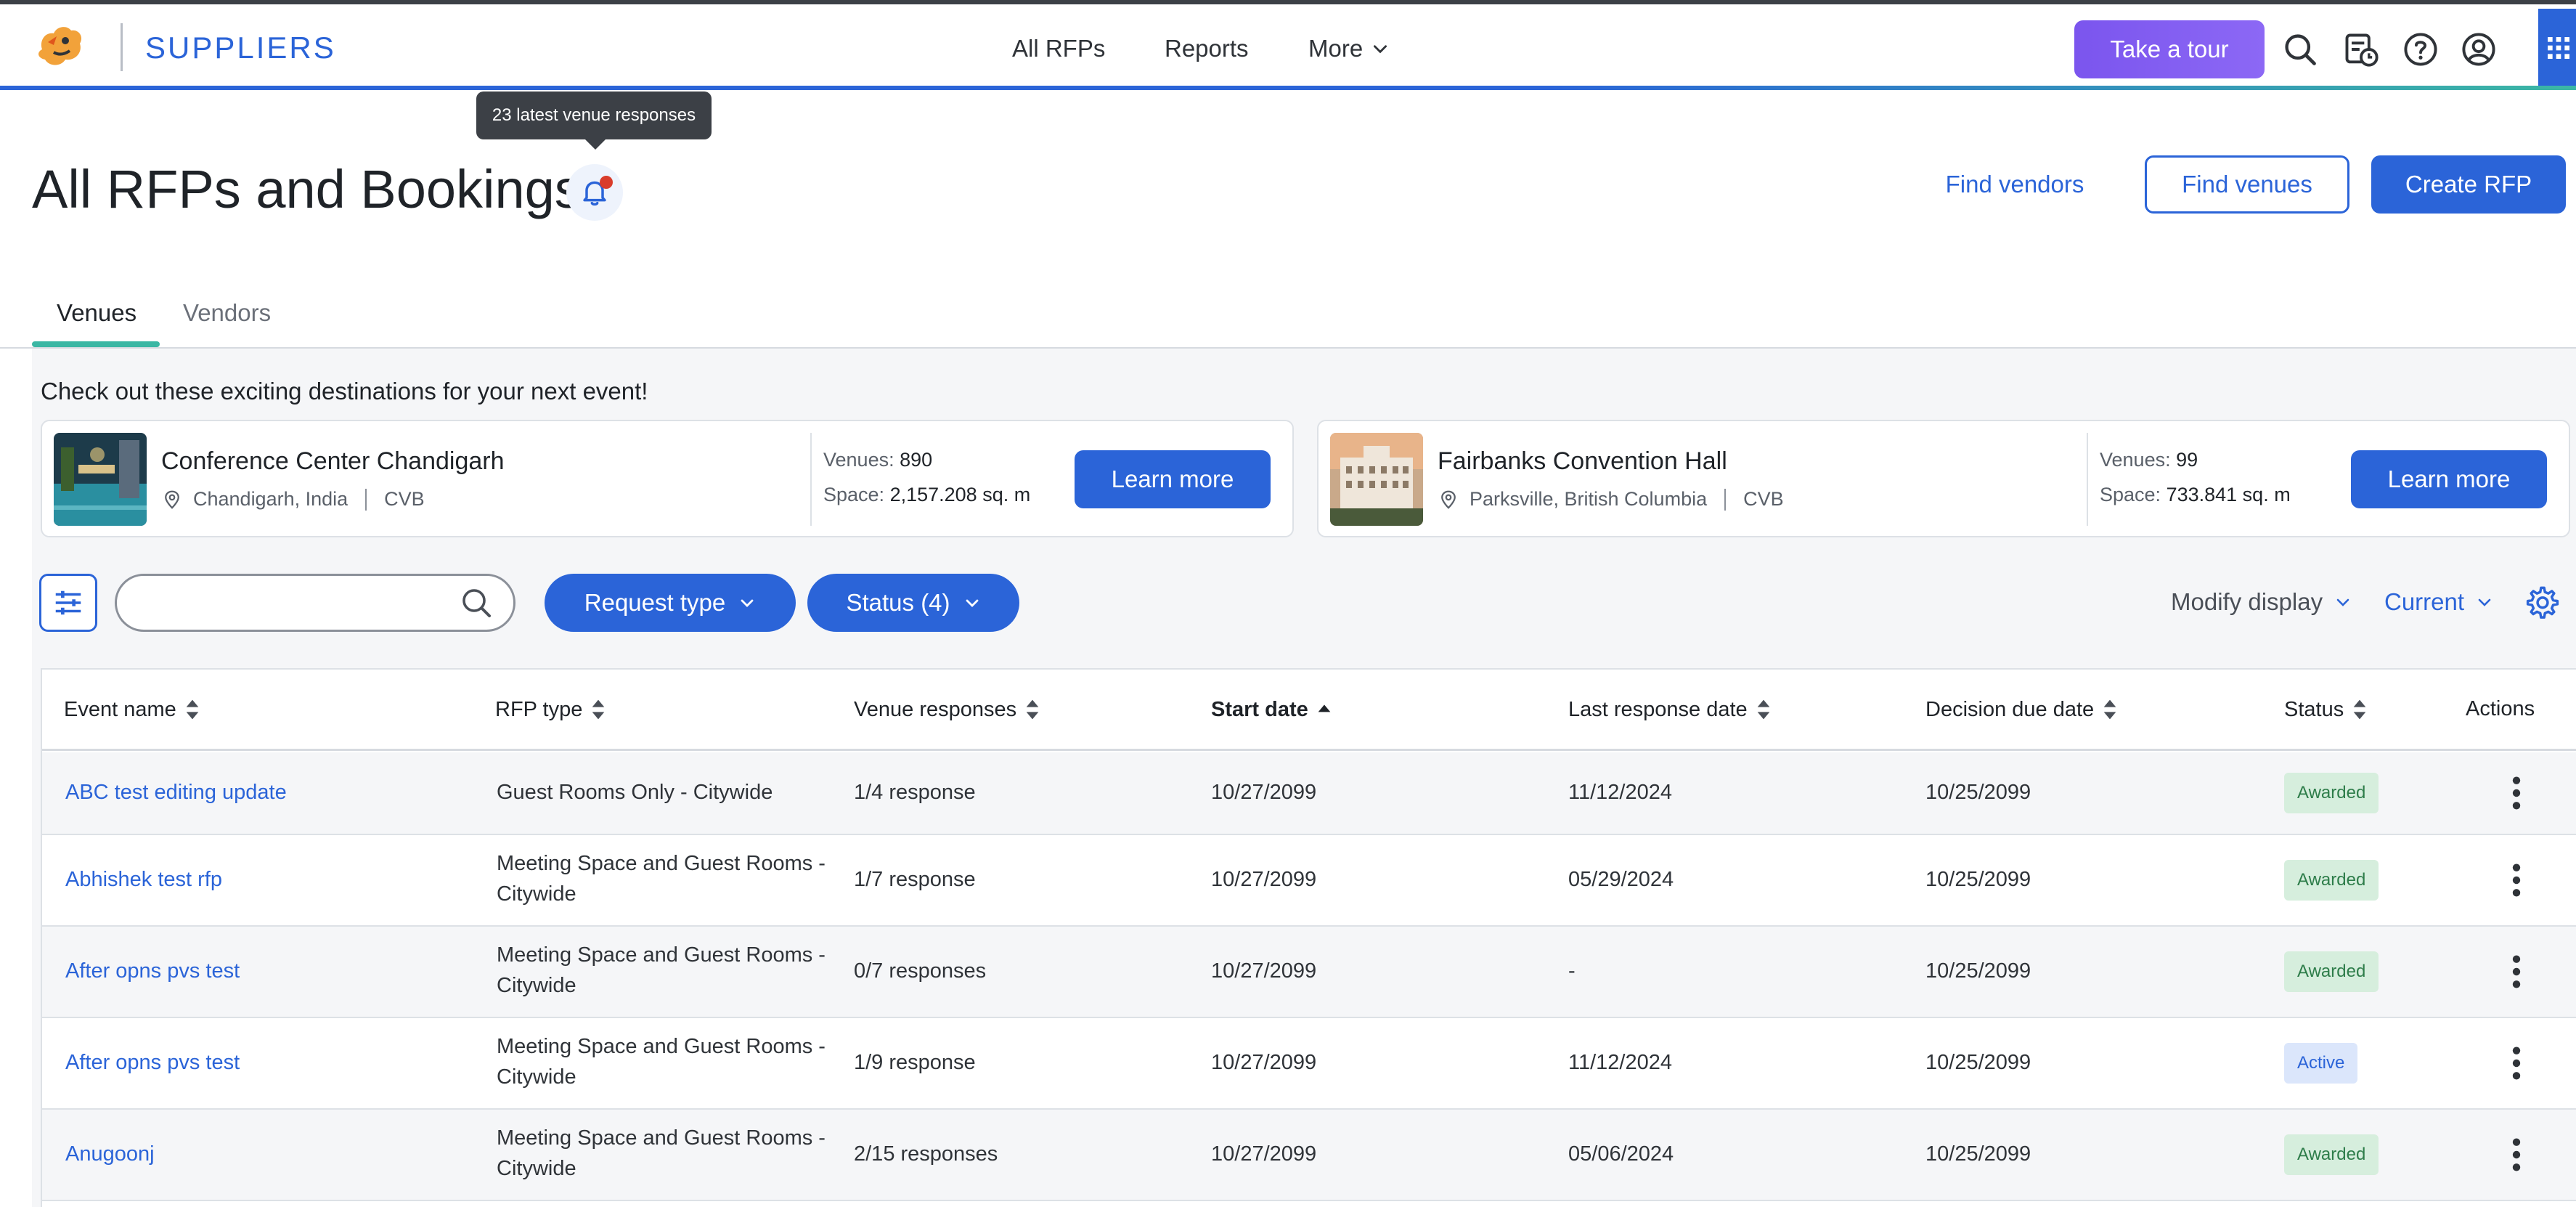 The height and width of the screenshot is (1207, 2576). What do you see at coordinates (594, 192) in the screenshot?
I see `notifications-button` at bounding box center [594, 192].